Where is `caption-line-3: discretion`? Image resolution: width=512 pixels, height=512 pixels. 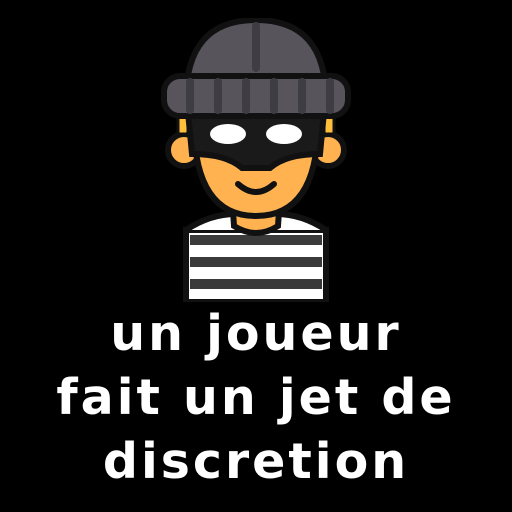 caption-line-3: discretion is located at coordinates (256, 461).